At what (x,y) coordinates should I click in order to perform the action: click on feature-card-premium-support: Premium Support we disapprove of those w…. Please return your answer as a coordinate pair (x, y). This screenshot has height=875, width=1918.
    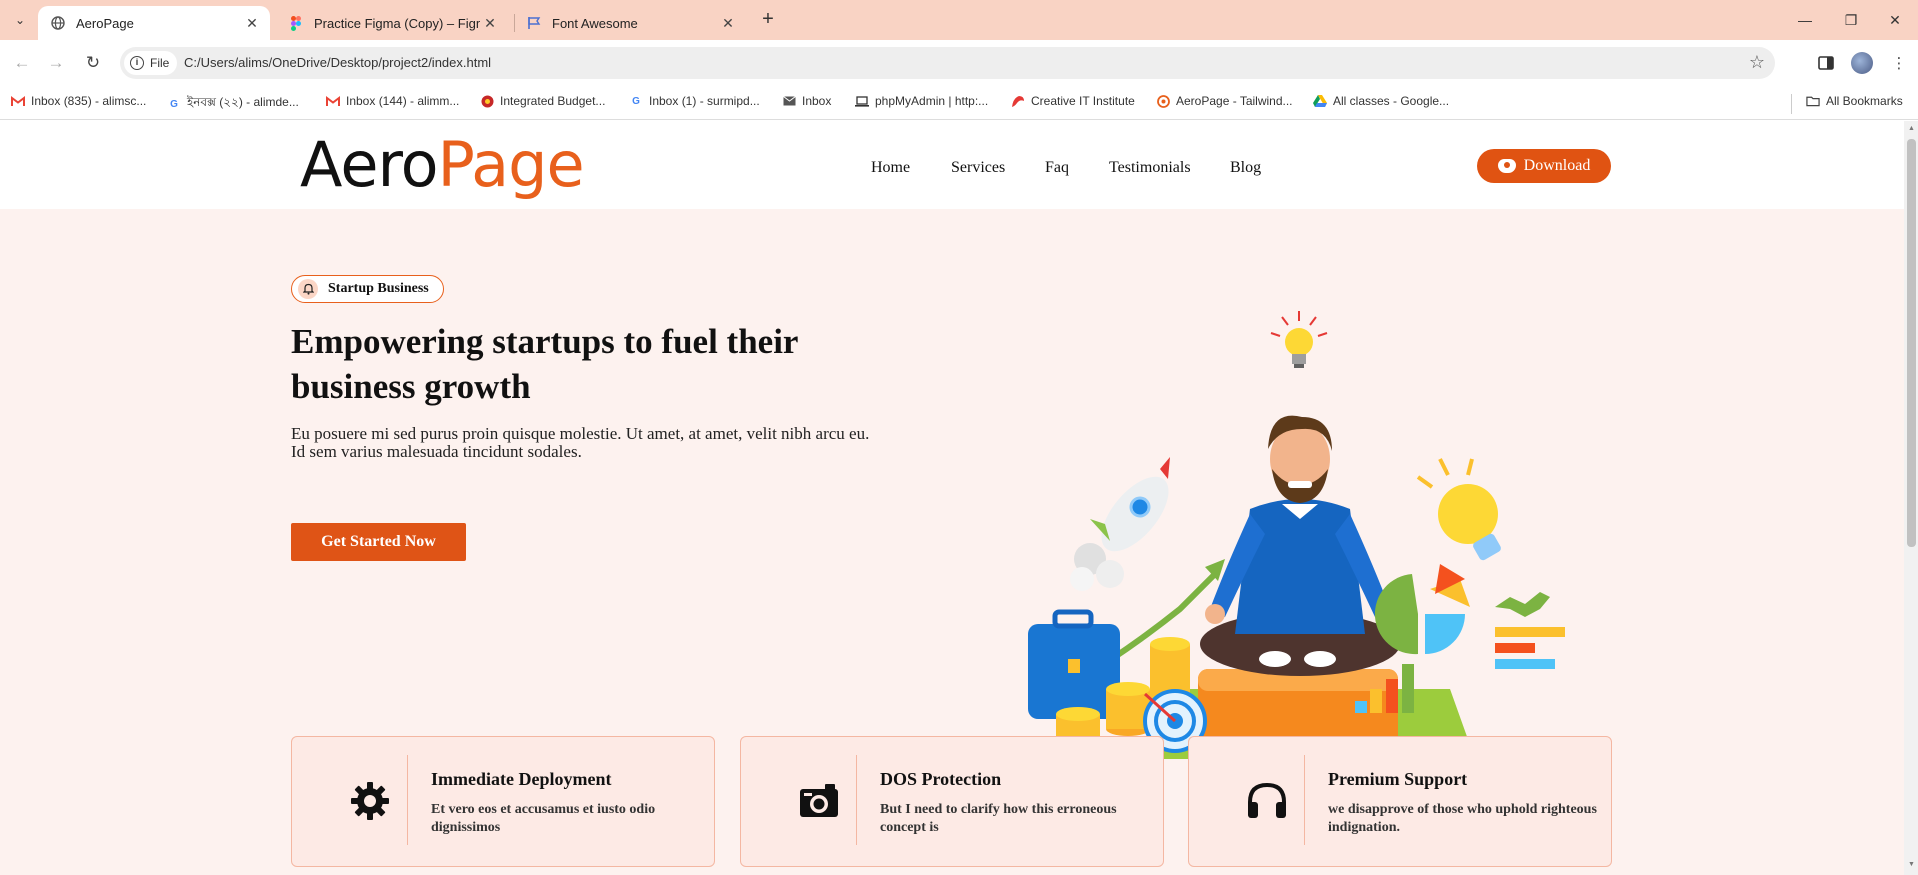
    Looking at the image, I should click on (1400, 801).